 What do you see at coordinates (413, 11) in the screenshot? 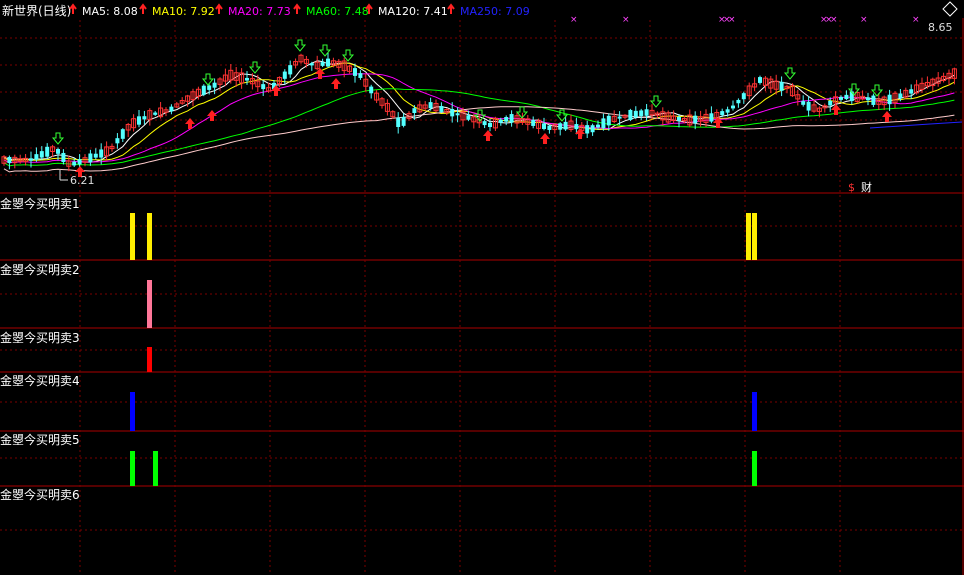
I see `ma-legend-5: MA120: 7.41` at bounding box center [413, 11].